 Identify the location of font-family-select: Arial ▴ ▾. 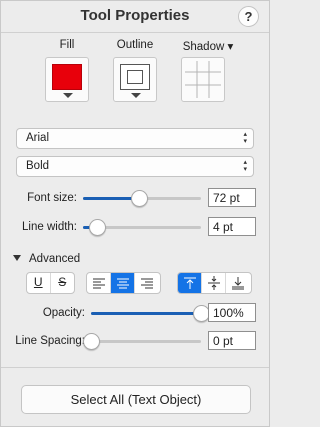
(135, 138).